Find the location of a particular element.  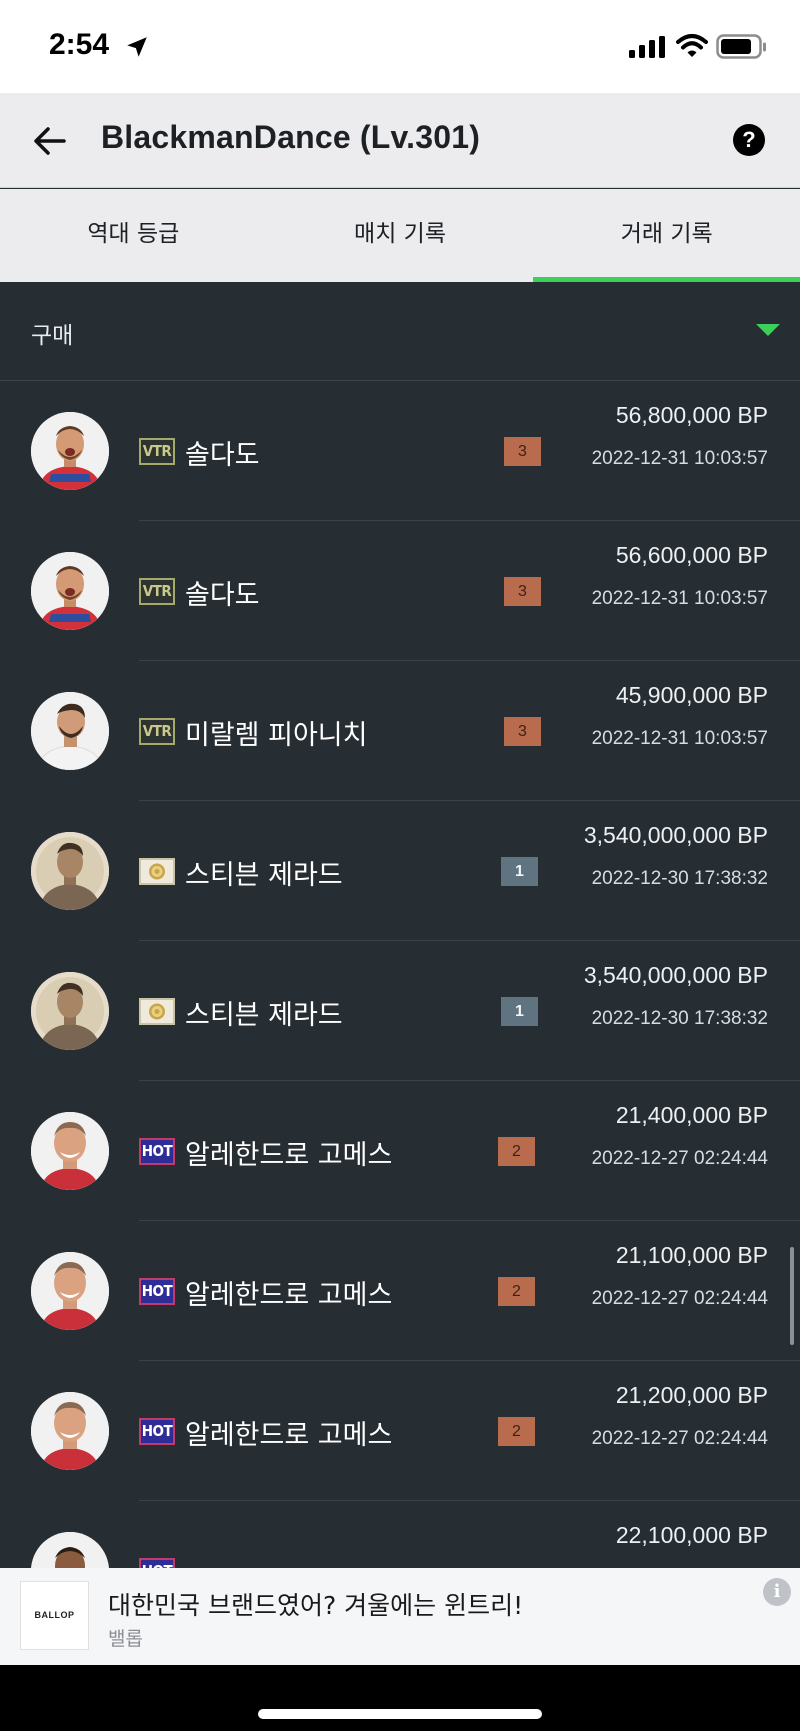

trade-price: 22,100,000 BP is located at coordinates (691, 1535).